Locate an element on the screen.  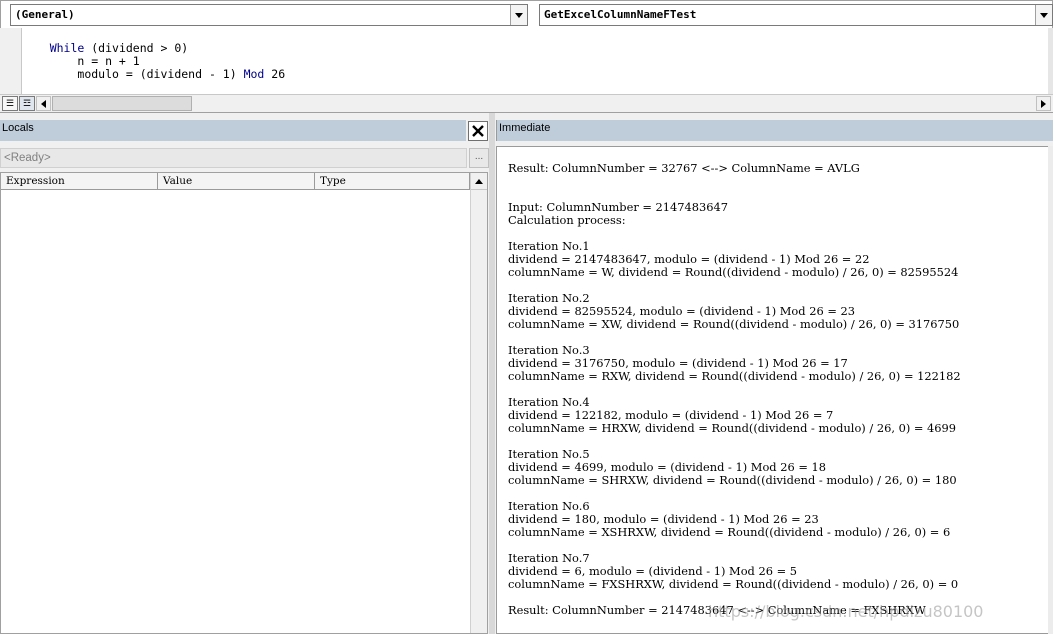
code-text: 26 is located at coordinates (275, 74).